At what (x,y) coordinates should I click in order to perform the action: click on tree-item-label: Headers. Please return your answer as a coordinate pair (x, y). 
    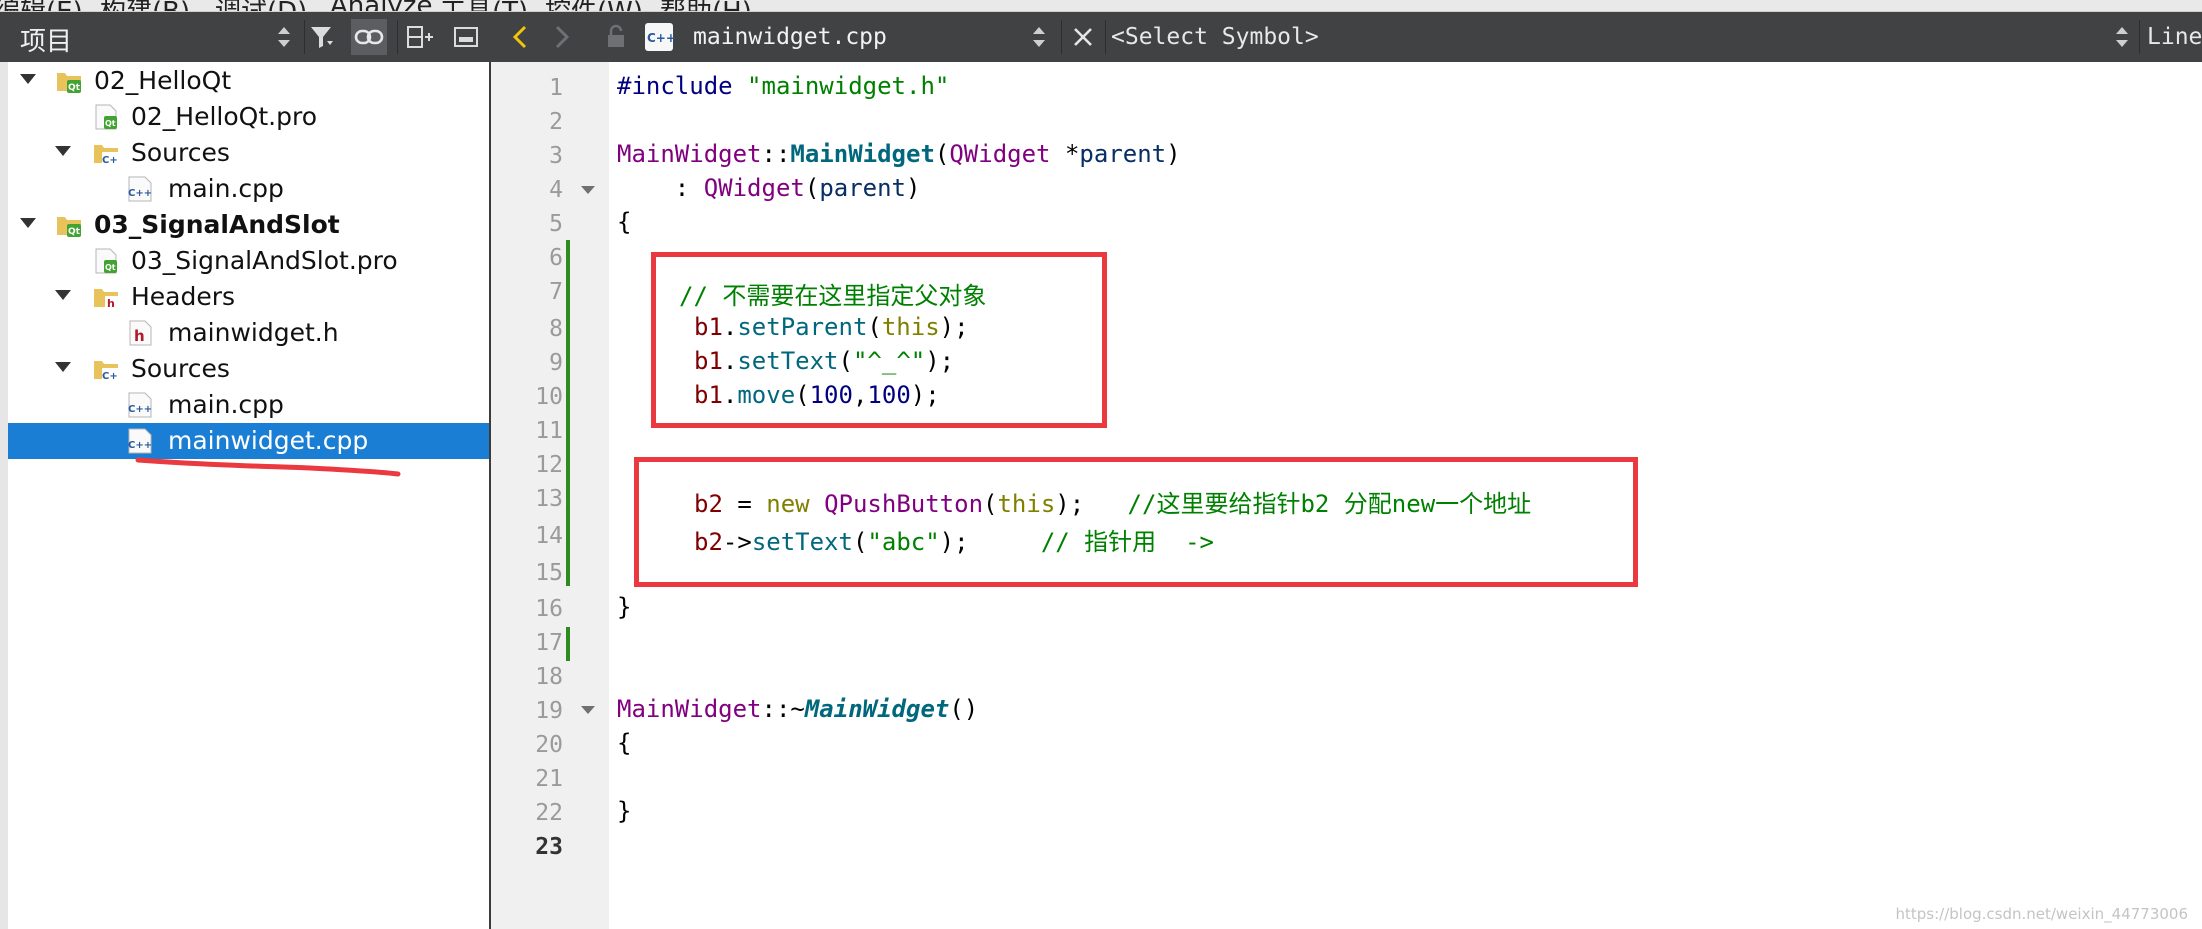
    Looking at the image, I should click on (183, 296).